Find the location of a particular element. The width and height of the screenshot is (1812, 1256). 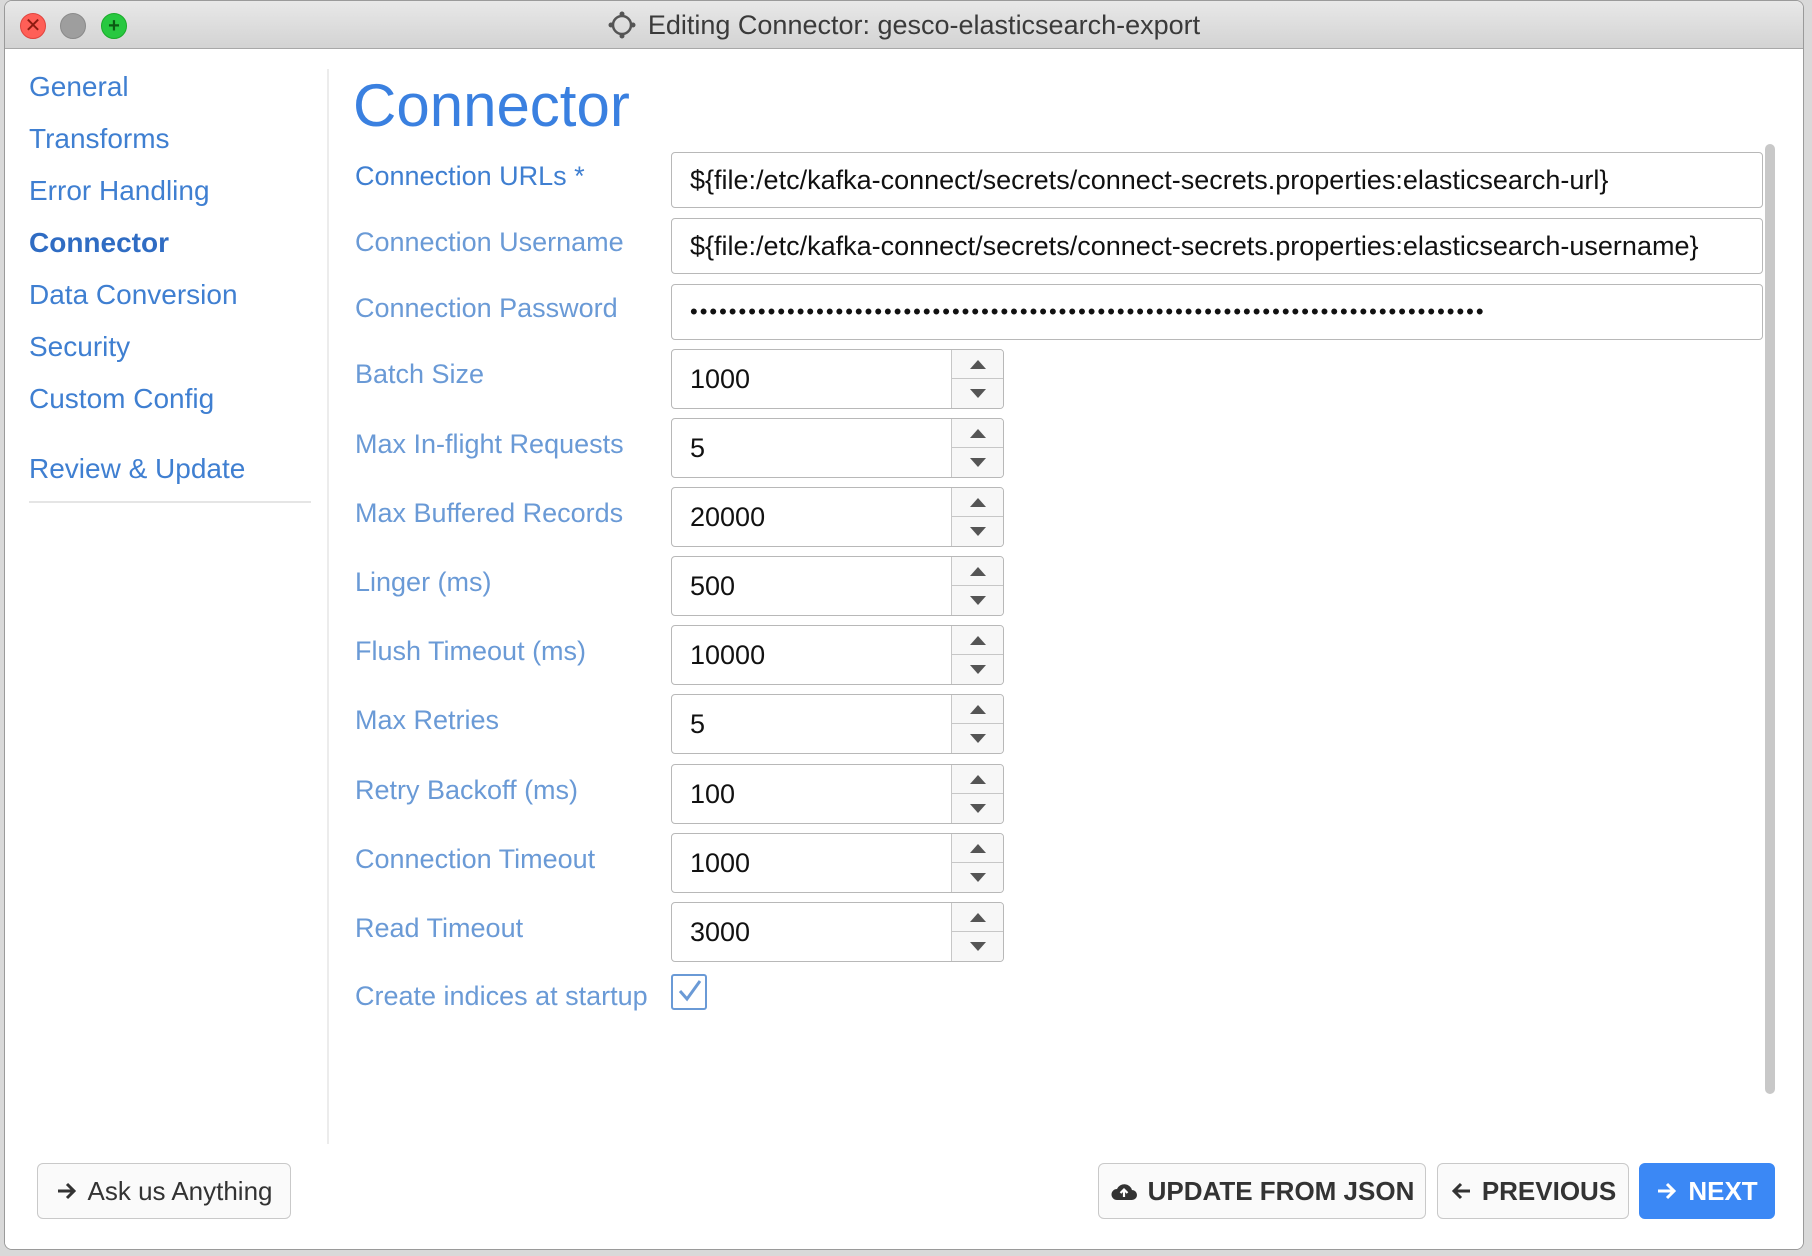

max-retries-spin is located at coordinates (977, 724).